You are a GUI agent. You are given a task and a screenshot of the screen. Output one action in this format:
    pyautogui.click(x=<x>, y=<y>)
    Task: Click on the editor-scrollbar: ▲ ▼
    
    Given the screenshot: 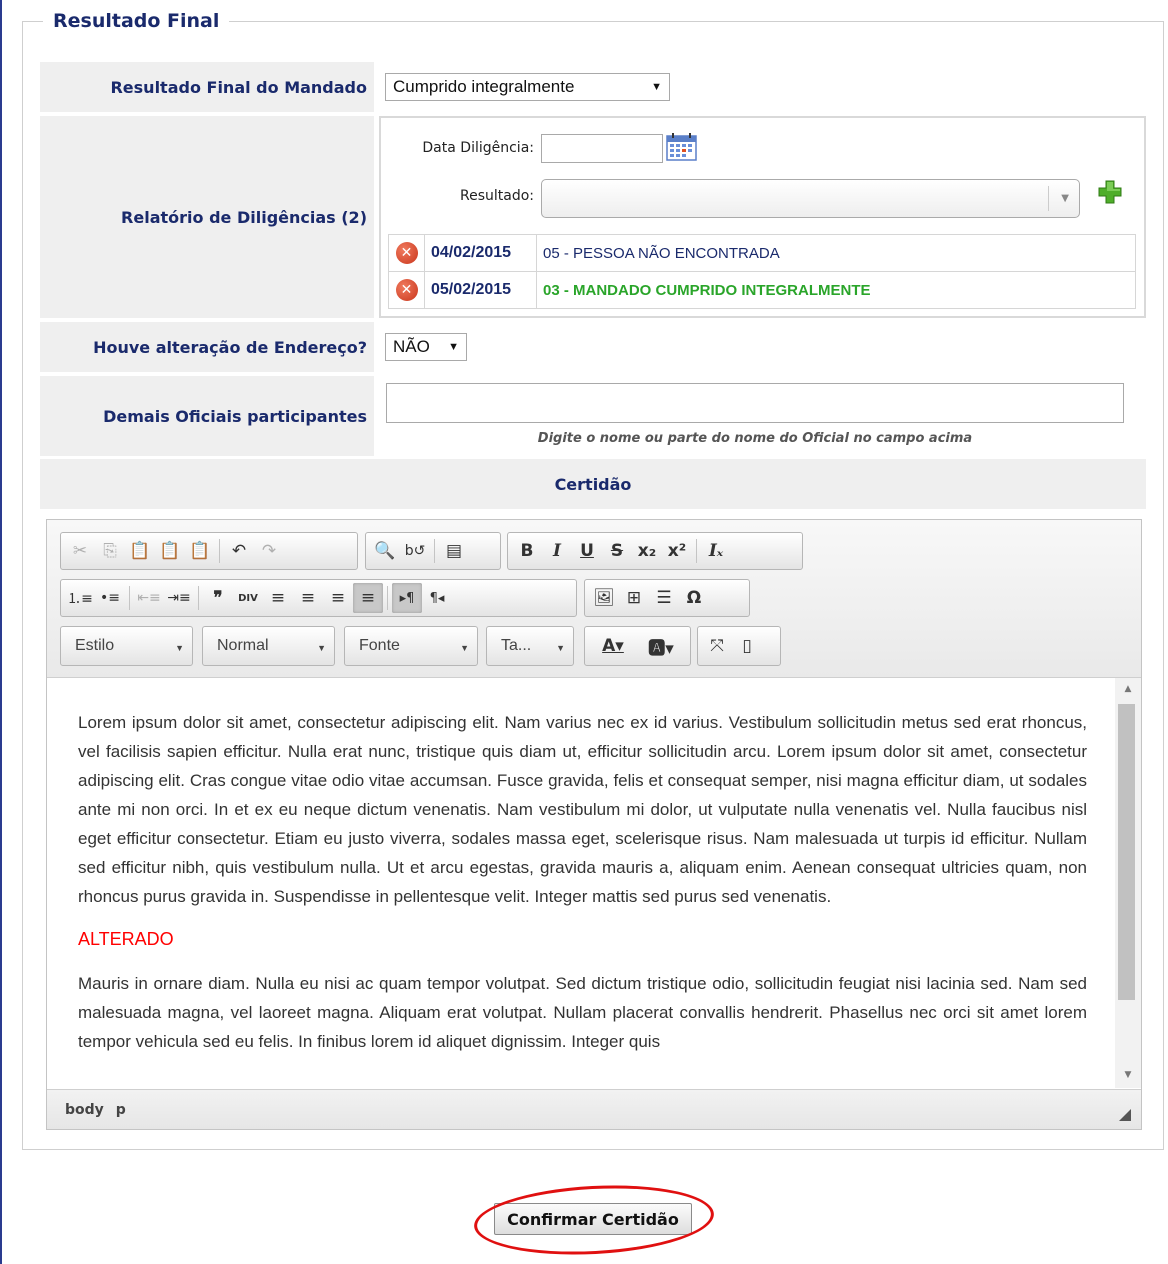 What is the action you would take?
    pyautogui.click(x=1128, y=883)
    